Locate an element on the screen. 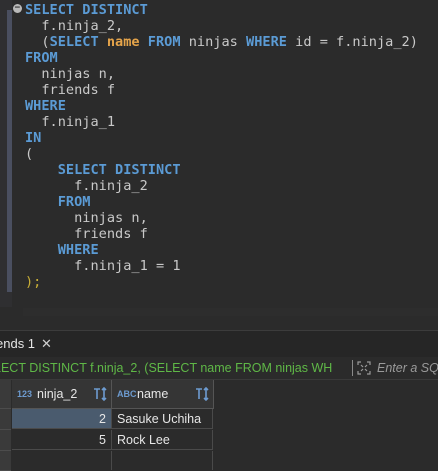 The height and width of the screenshot is (471, 438). code-token: ninjas is located at coordinates (213, 42).